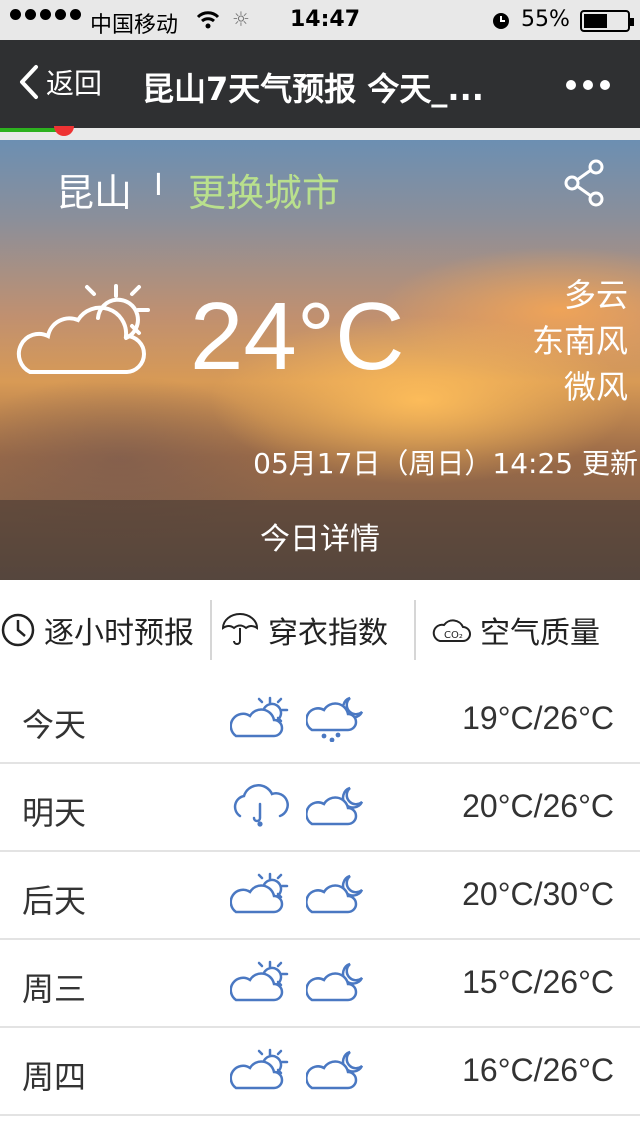  Describe the element at coordinates (540, 633) in the screenshot. I see `tab-label: 空气质量` at that location.